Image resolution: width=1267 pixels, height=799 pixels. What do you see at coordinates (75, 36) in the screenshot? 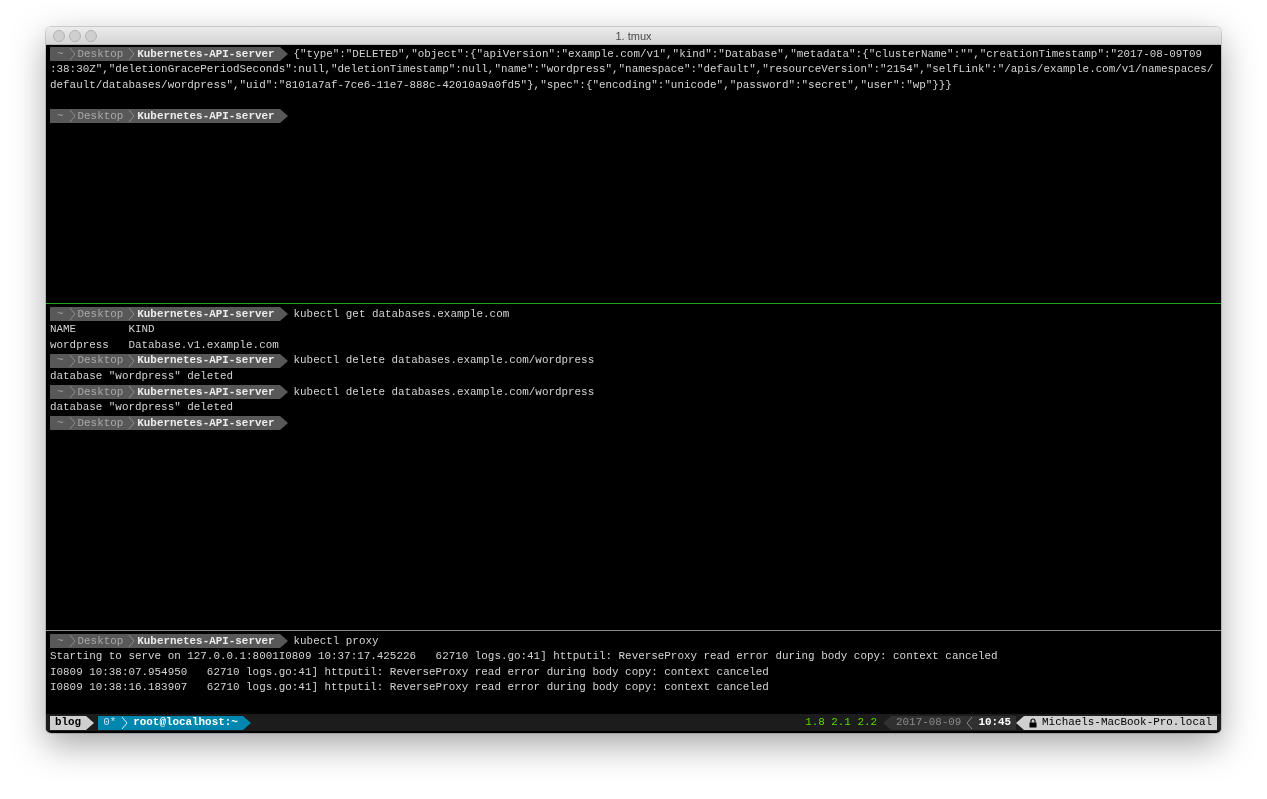
I see `minimize-button` at bounding box center [75, 36].